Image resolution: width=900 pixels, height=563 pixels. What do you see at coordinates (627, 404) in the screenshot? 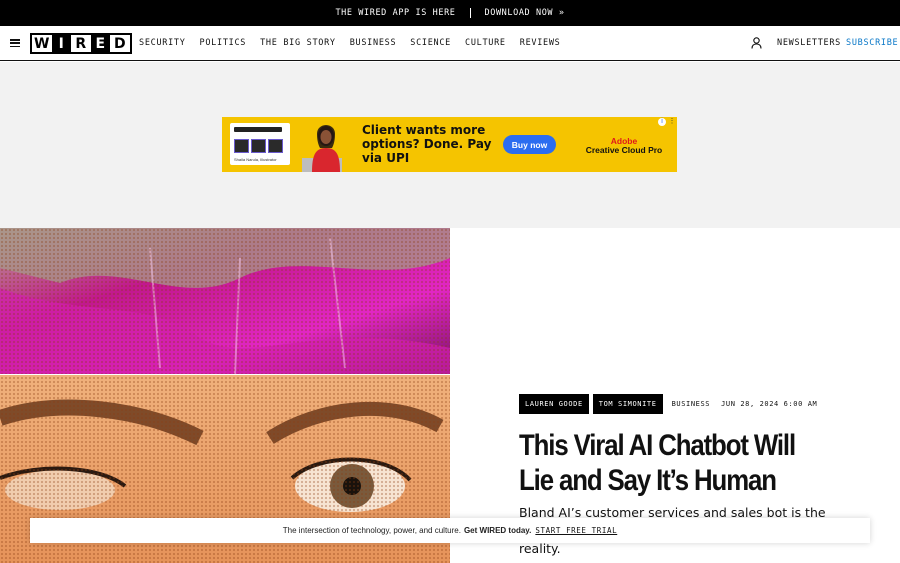
I see `author-tag: TOM SIMONITE` at bounding box center [627, 404].